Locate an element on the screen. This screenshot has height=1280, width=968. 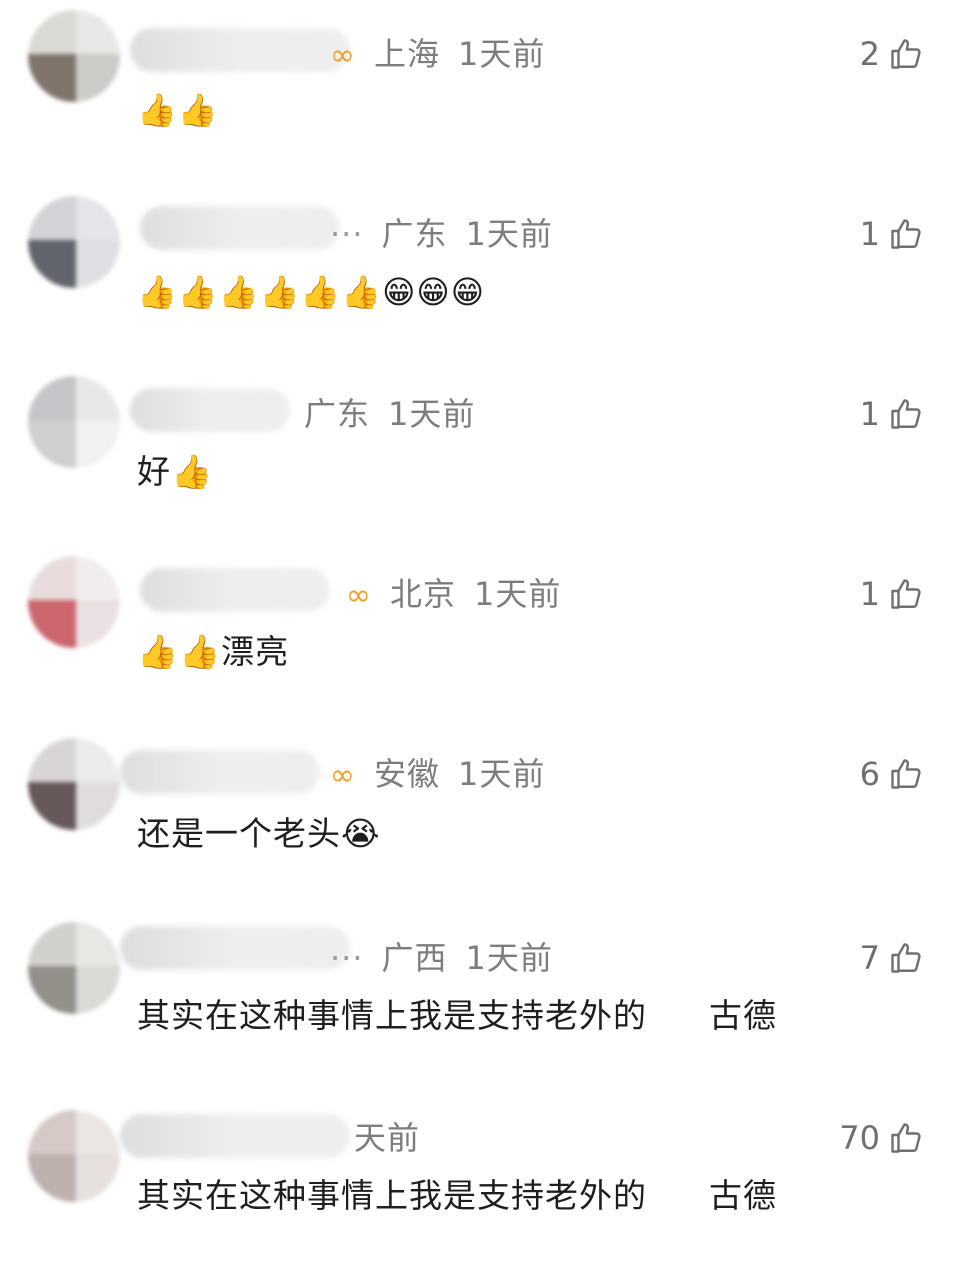
comment-meta: ··· 广西 1天前 is located at coordinates (441, 958).